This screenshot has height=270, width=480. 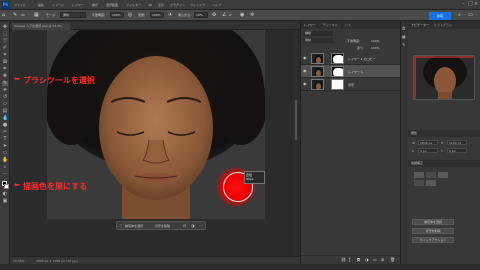 I want to click on mode-select: 通常, so click(x=73, y=15).